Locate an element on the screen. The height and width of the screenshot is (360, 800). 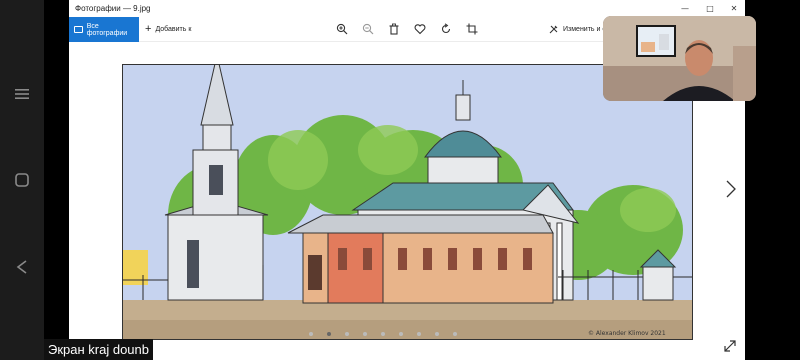
edit-create-button: Изменить и с is located at coordinates (577, 29).